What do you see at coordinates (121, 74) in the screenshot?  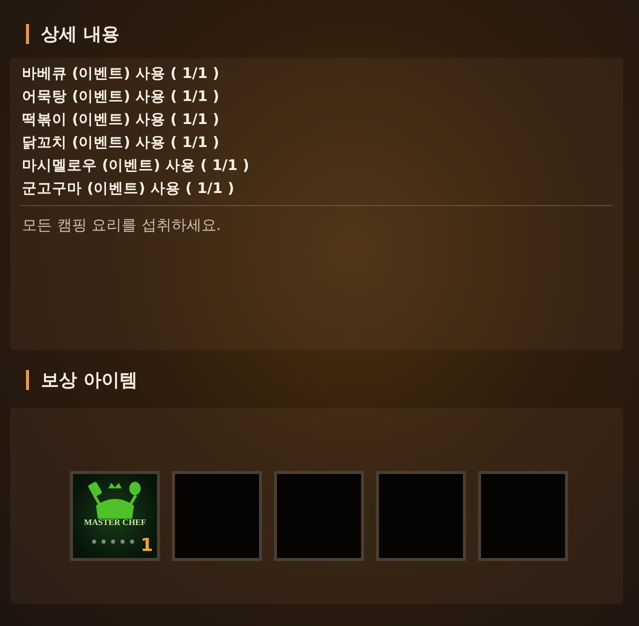 I see `condition-text: 바베큐 (이벤트) 사용 ( 1/1 )` at bounding box center [121, 74].